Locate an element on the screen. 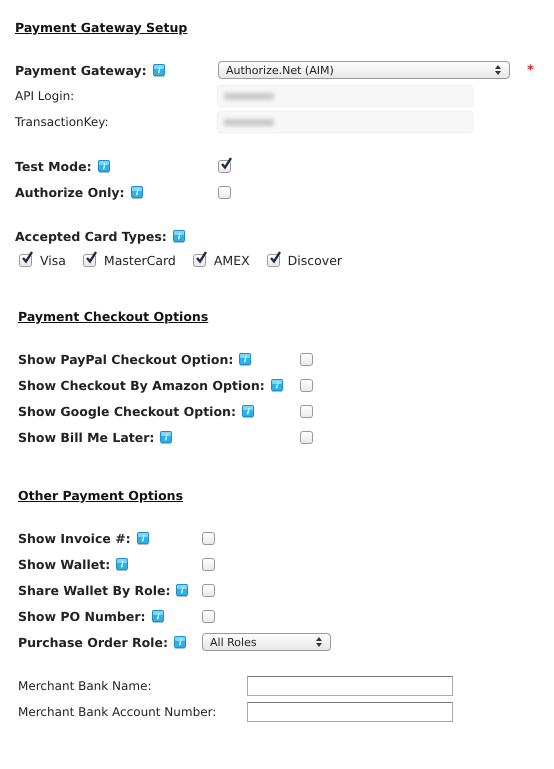 This screenshot has height=769, width=554. field-label: Accepted Card Types: is located at coordinates (91, 236).